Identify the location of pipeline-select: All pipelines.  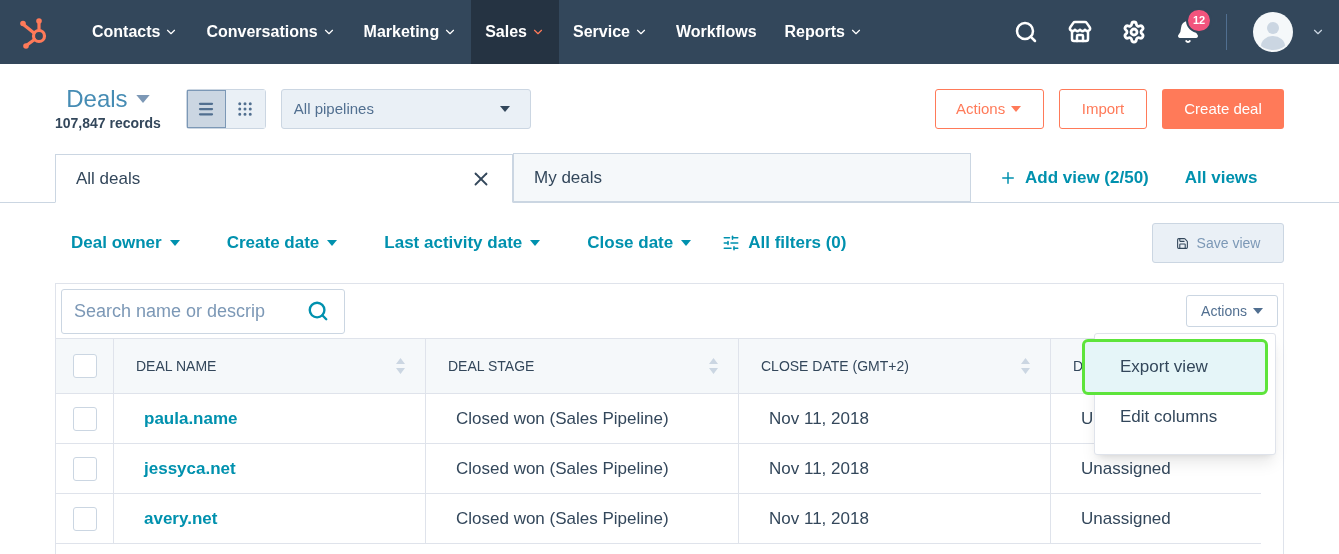
(405, 109).